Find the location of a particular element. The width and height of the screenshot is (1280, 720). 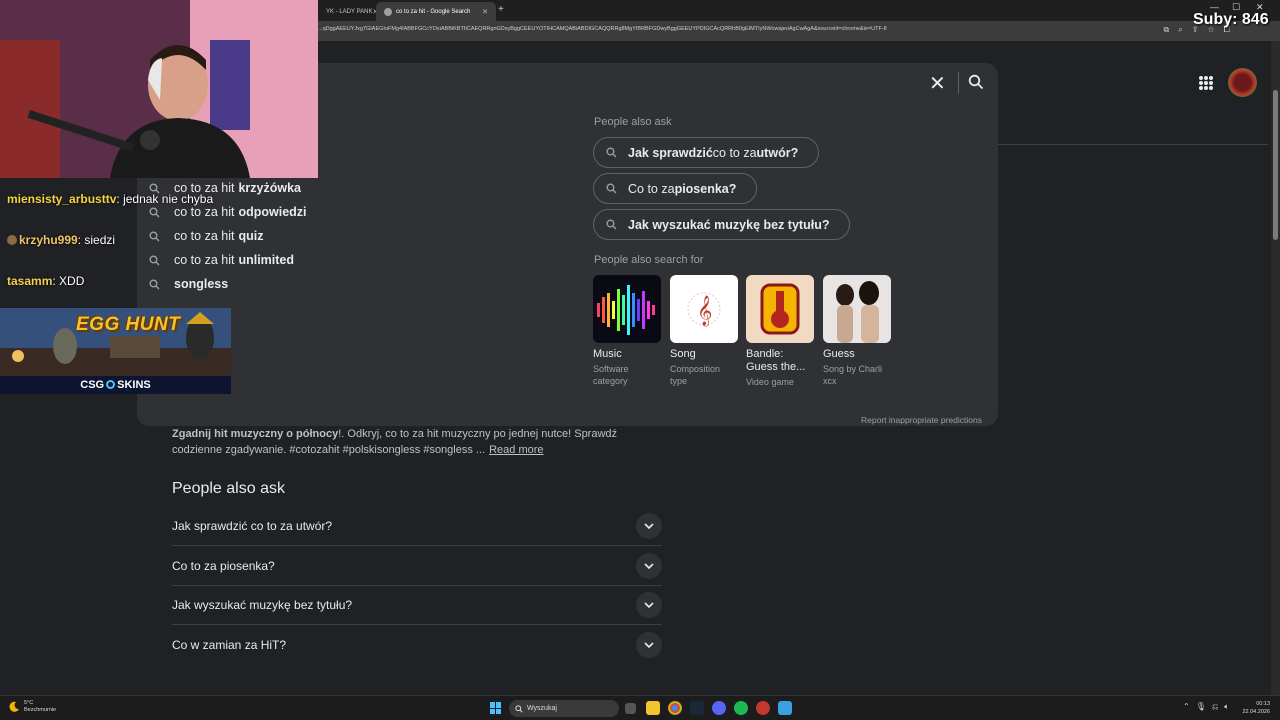

microphone-icon: 🎙︎ is located at coordinates (1201, 707).